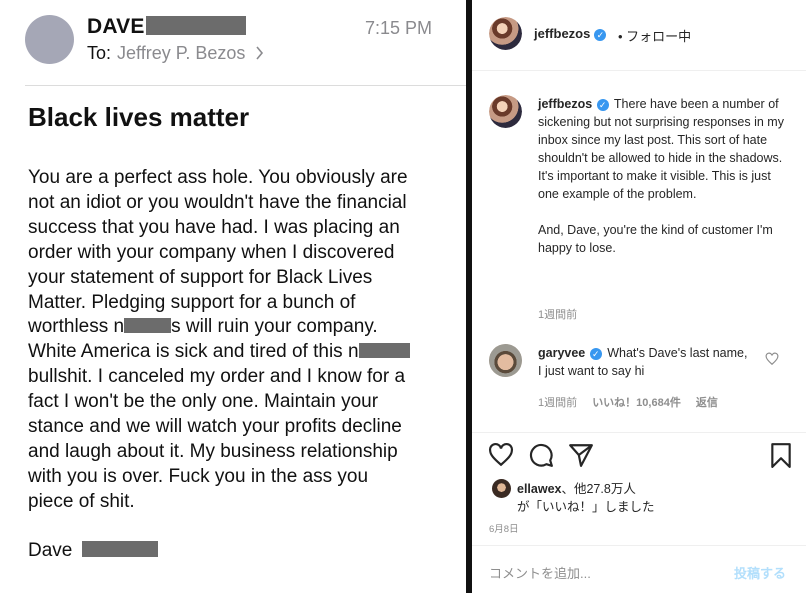 Image resolution: width=806 pixels, height=593 pixels. What do you see at coordinates (558, 403) in the screenshot?
I see `comment-timestamp: 1週間前` at bounding box center [558, 403].